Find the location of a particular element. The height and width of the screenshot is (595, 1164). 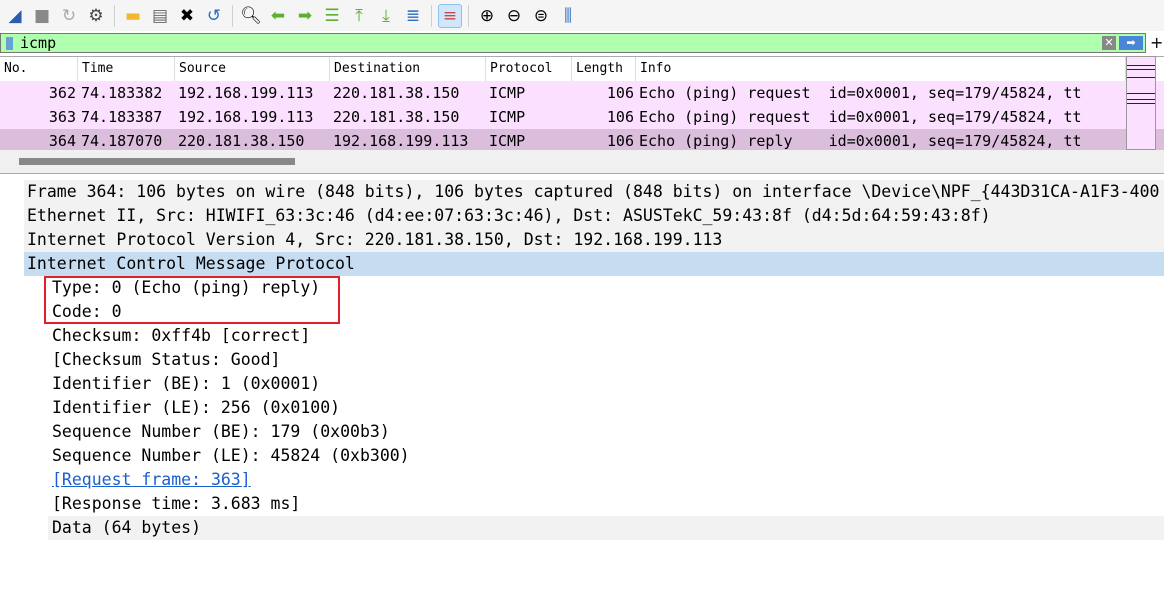

stop-icon: ■ is located at coordinates (42, 16).